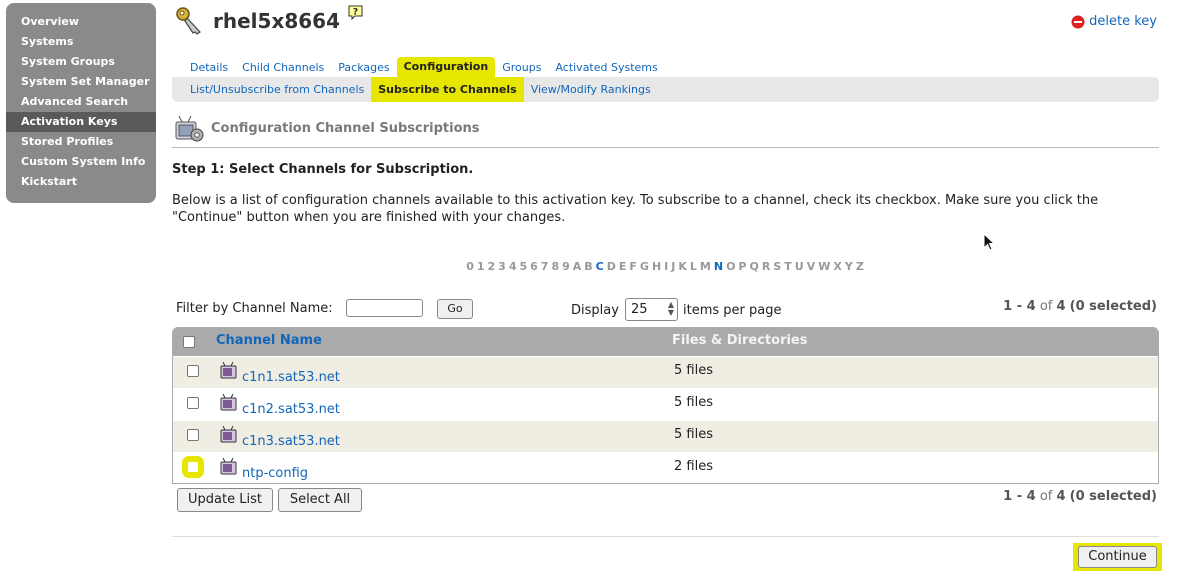 The height and width of the screenshot is (580, 1177). I want to click on channel-link: ntp-config, so click(275, 473).